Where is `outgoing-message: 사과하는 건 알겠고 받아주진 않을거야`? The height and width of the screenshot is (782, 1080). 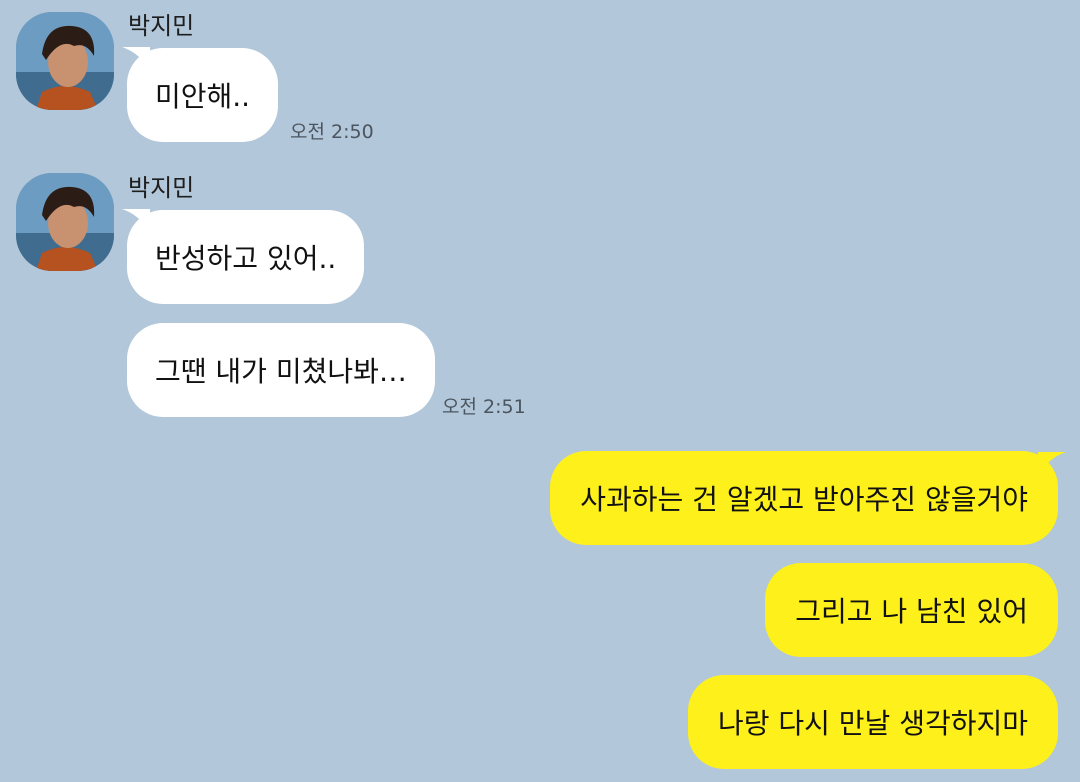 outgoing-message: 사과하는 건 알겠고 받아주진 않을거야 is located at coordinates (804, 498).